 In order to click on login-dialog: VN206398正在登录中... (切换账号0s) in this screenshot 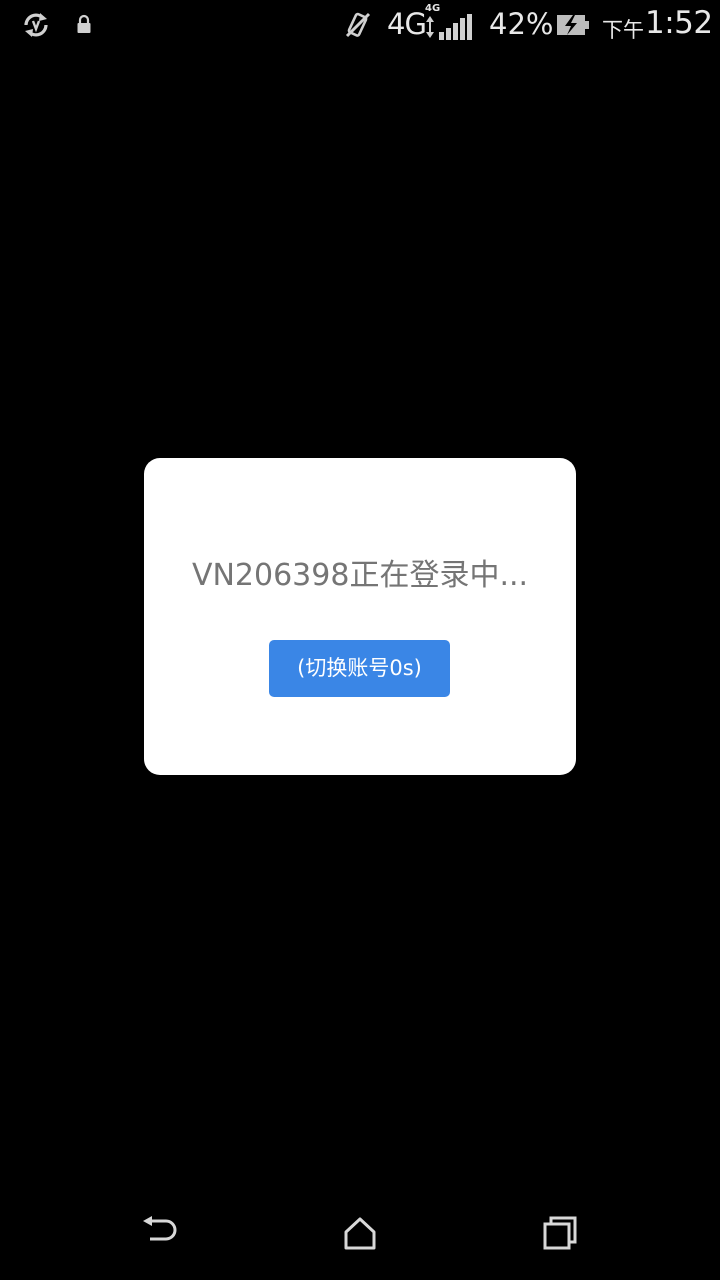, I will do `click(360, 616)`.